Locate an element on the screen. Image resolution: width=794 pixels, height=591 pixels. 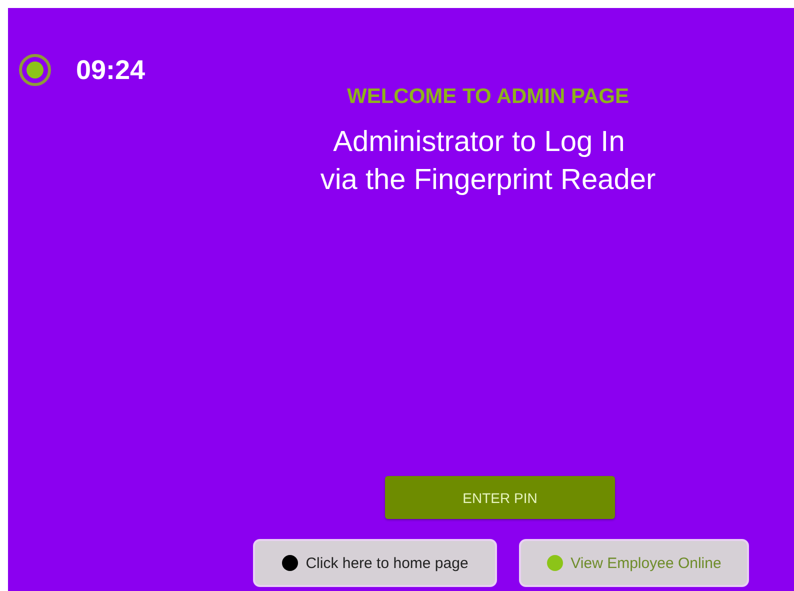
home-page-button: Click here to home page is located at coordinates (375, 563).